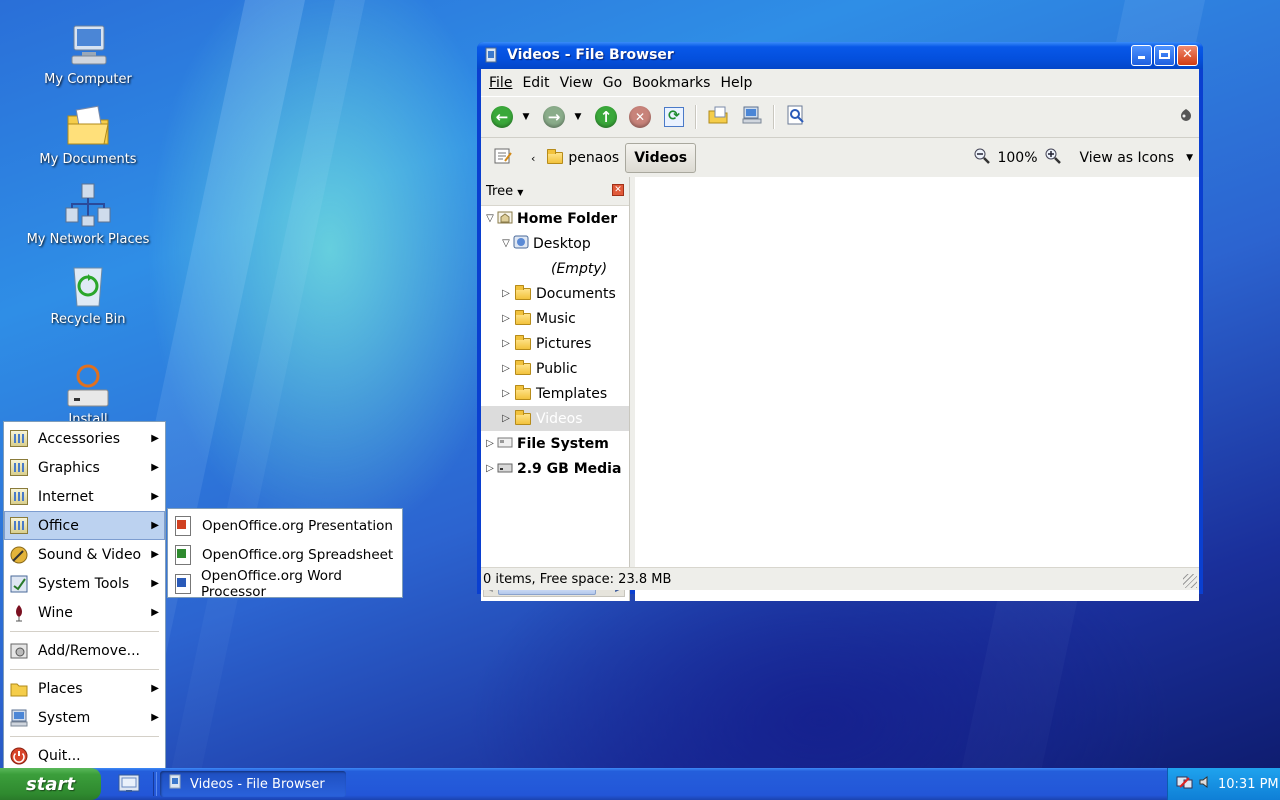 This screenshot has width=1280, height=800. Describe the element at coordinates (1187, 55) in the screenshot. I see `close-button: ✕` at that location.